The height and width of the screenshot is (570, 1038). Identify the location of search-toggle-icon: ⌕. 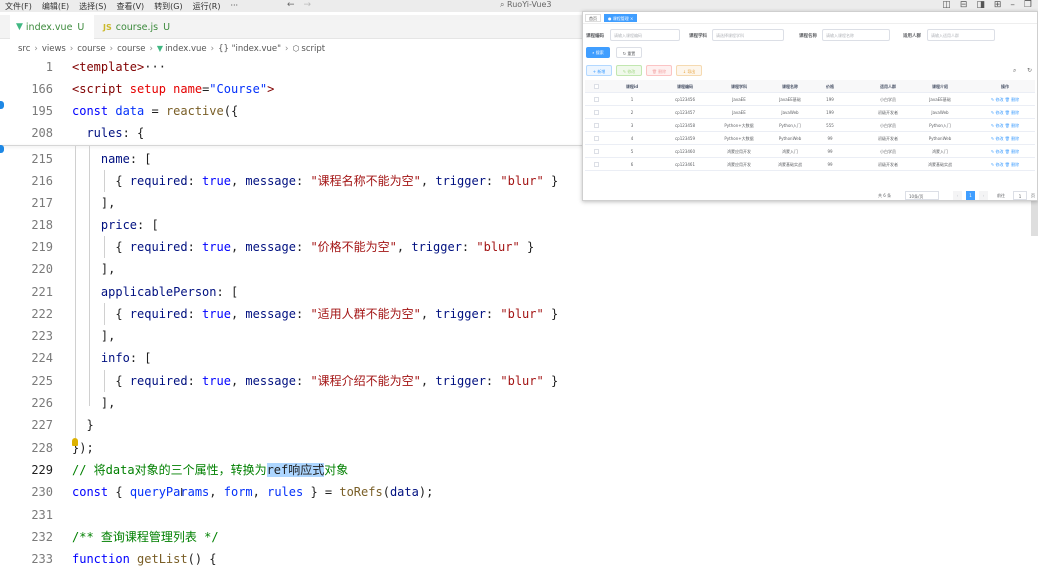
(1014, 71).